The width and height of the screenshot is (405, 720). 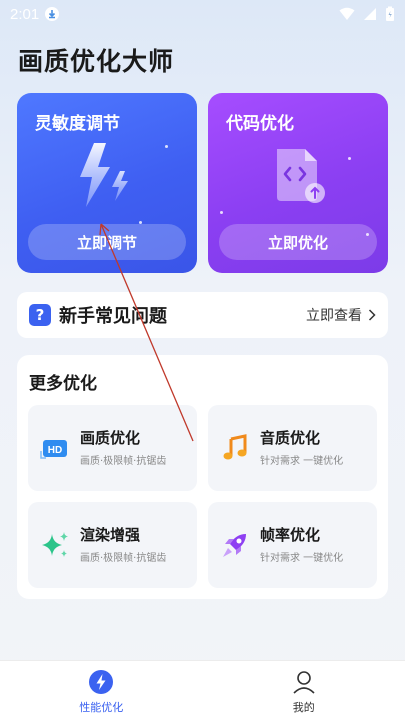 I want to click on code-file-icon, so click(x=301, y=176).